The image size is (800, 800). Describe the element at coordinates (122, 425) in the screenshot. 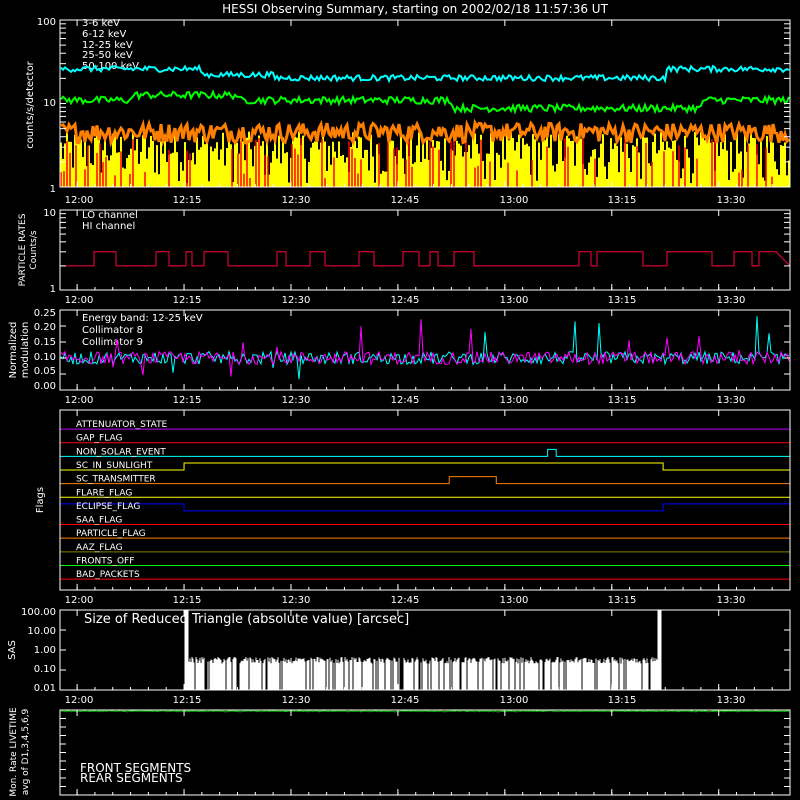

I see `flag-label: ATTENUATOR_STATE` at that location.